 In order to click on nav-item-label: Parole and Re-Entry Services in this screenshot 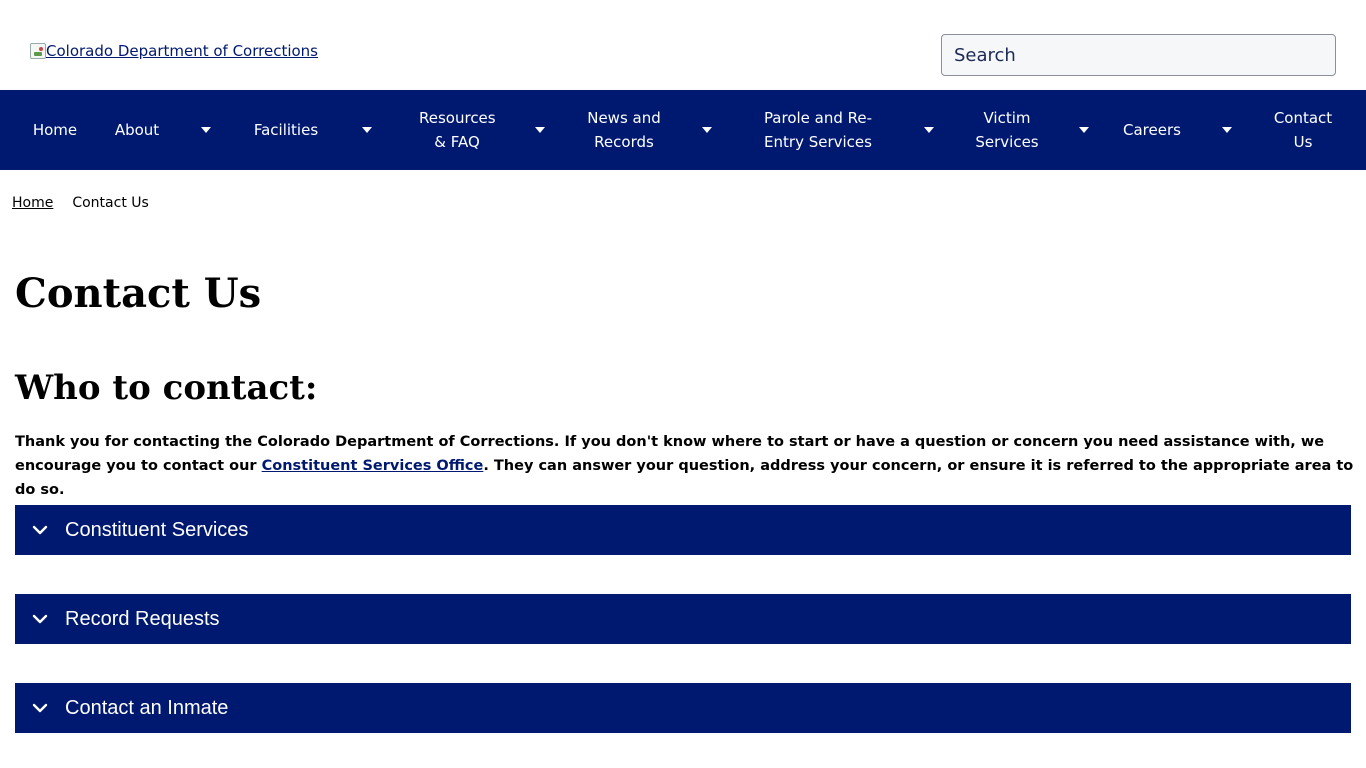, I will do `click(818, 130)`.